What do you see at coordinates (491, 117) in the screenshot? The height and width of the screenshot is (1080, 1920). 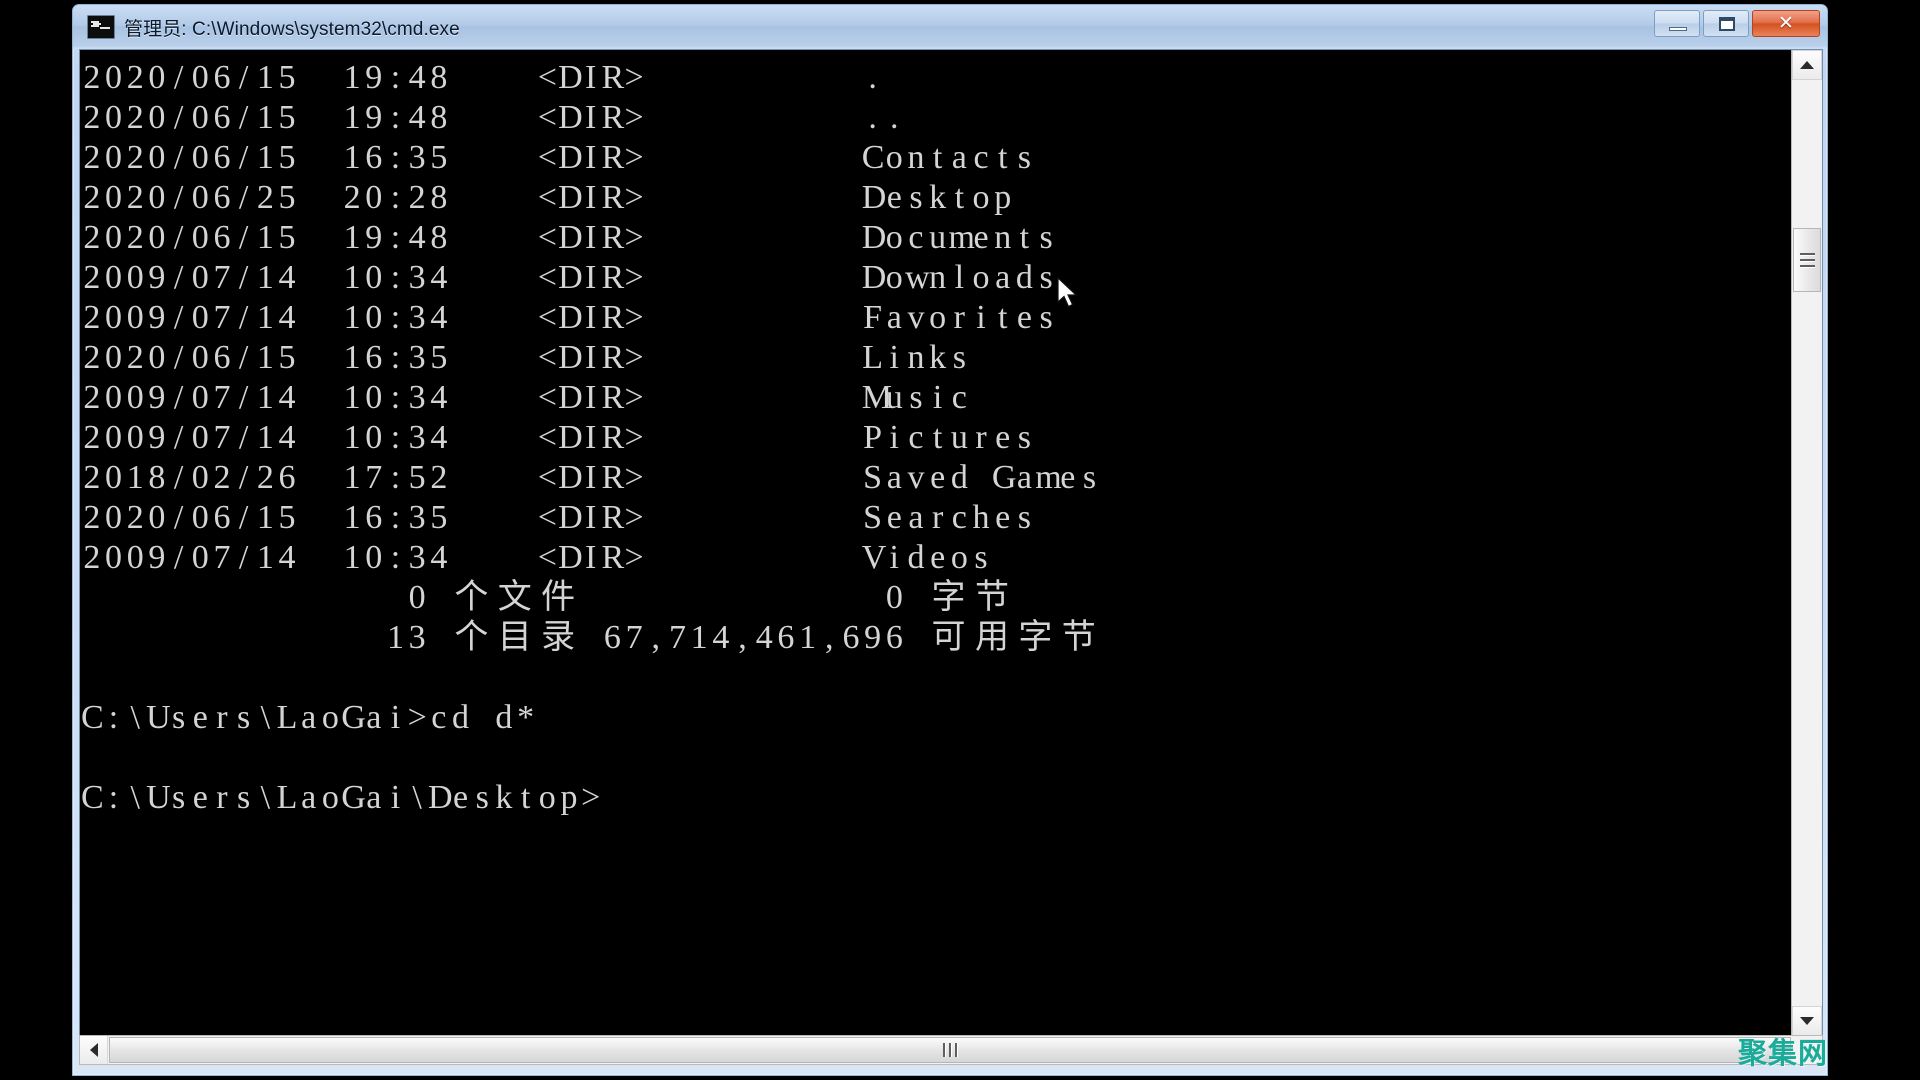 I see `console-line: 2 0 2 0/0 6/1 5 19:48 <DI R> ..` at bounding box center [491, 117].